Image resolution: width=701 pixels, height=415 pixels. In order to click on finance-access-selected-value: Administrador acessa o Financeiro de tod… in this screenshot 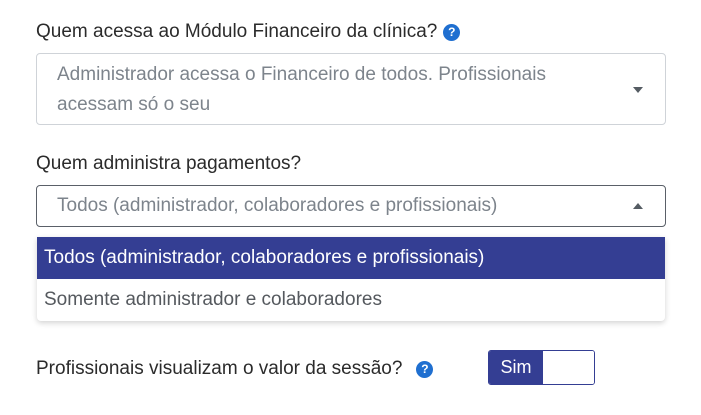, I will do `click(301, 89)`.